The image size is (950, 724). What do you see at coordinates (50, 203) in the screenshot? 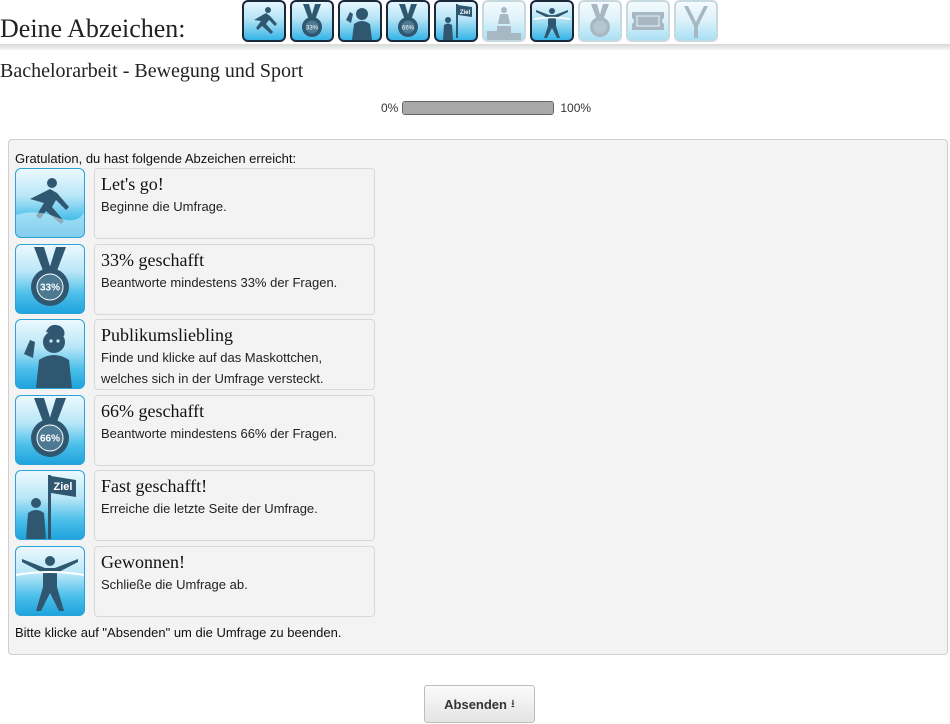
I see `runner-start-icon` at bounding box center [50, 203].